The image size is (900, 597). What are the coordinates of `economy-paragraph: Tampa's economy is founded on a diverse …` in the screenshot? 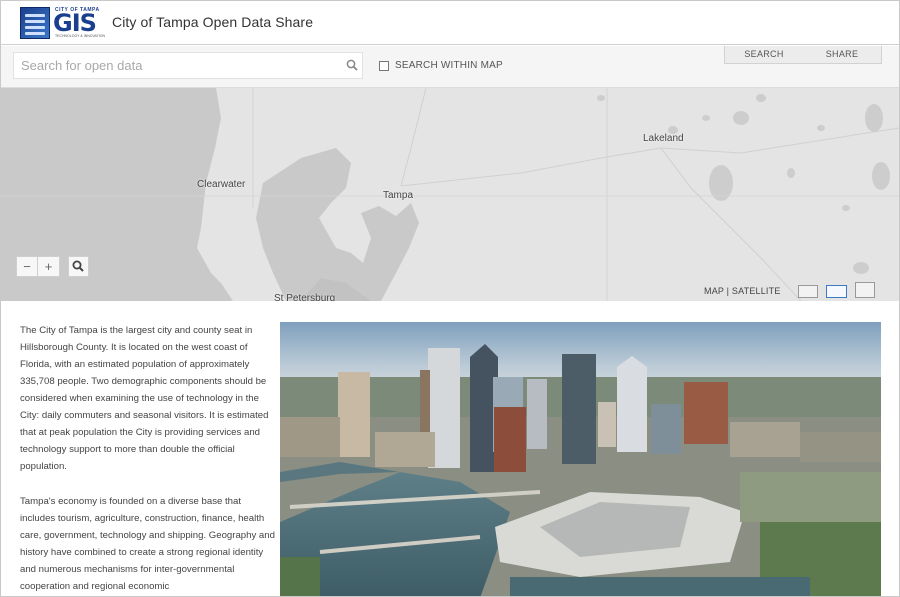 It's located at (149, 544).